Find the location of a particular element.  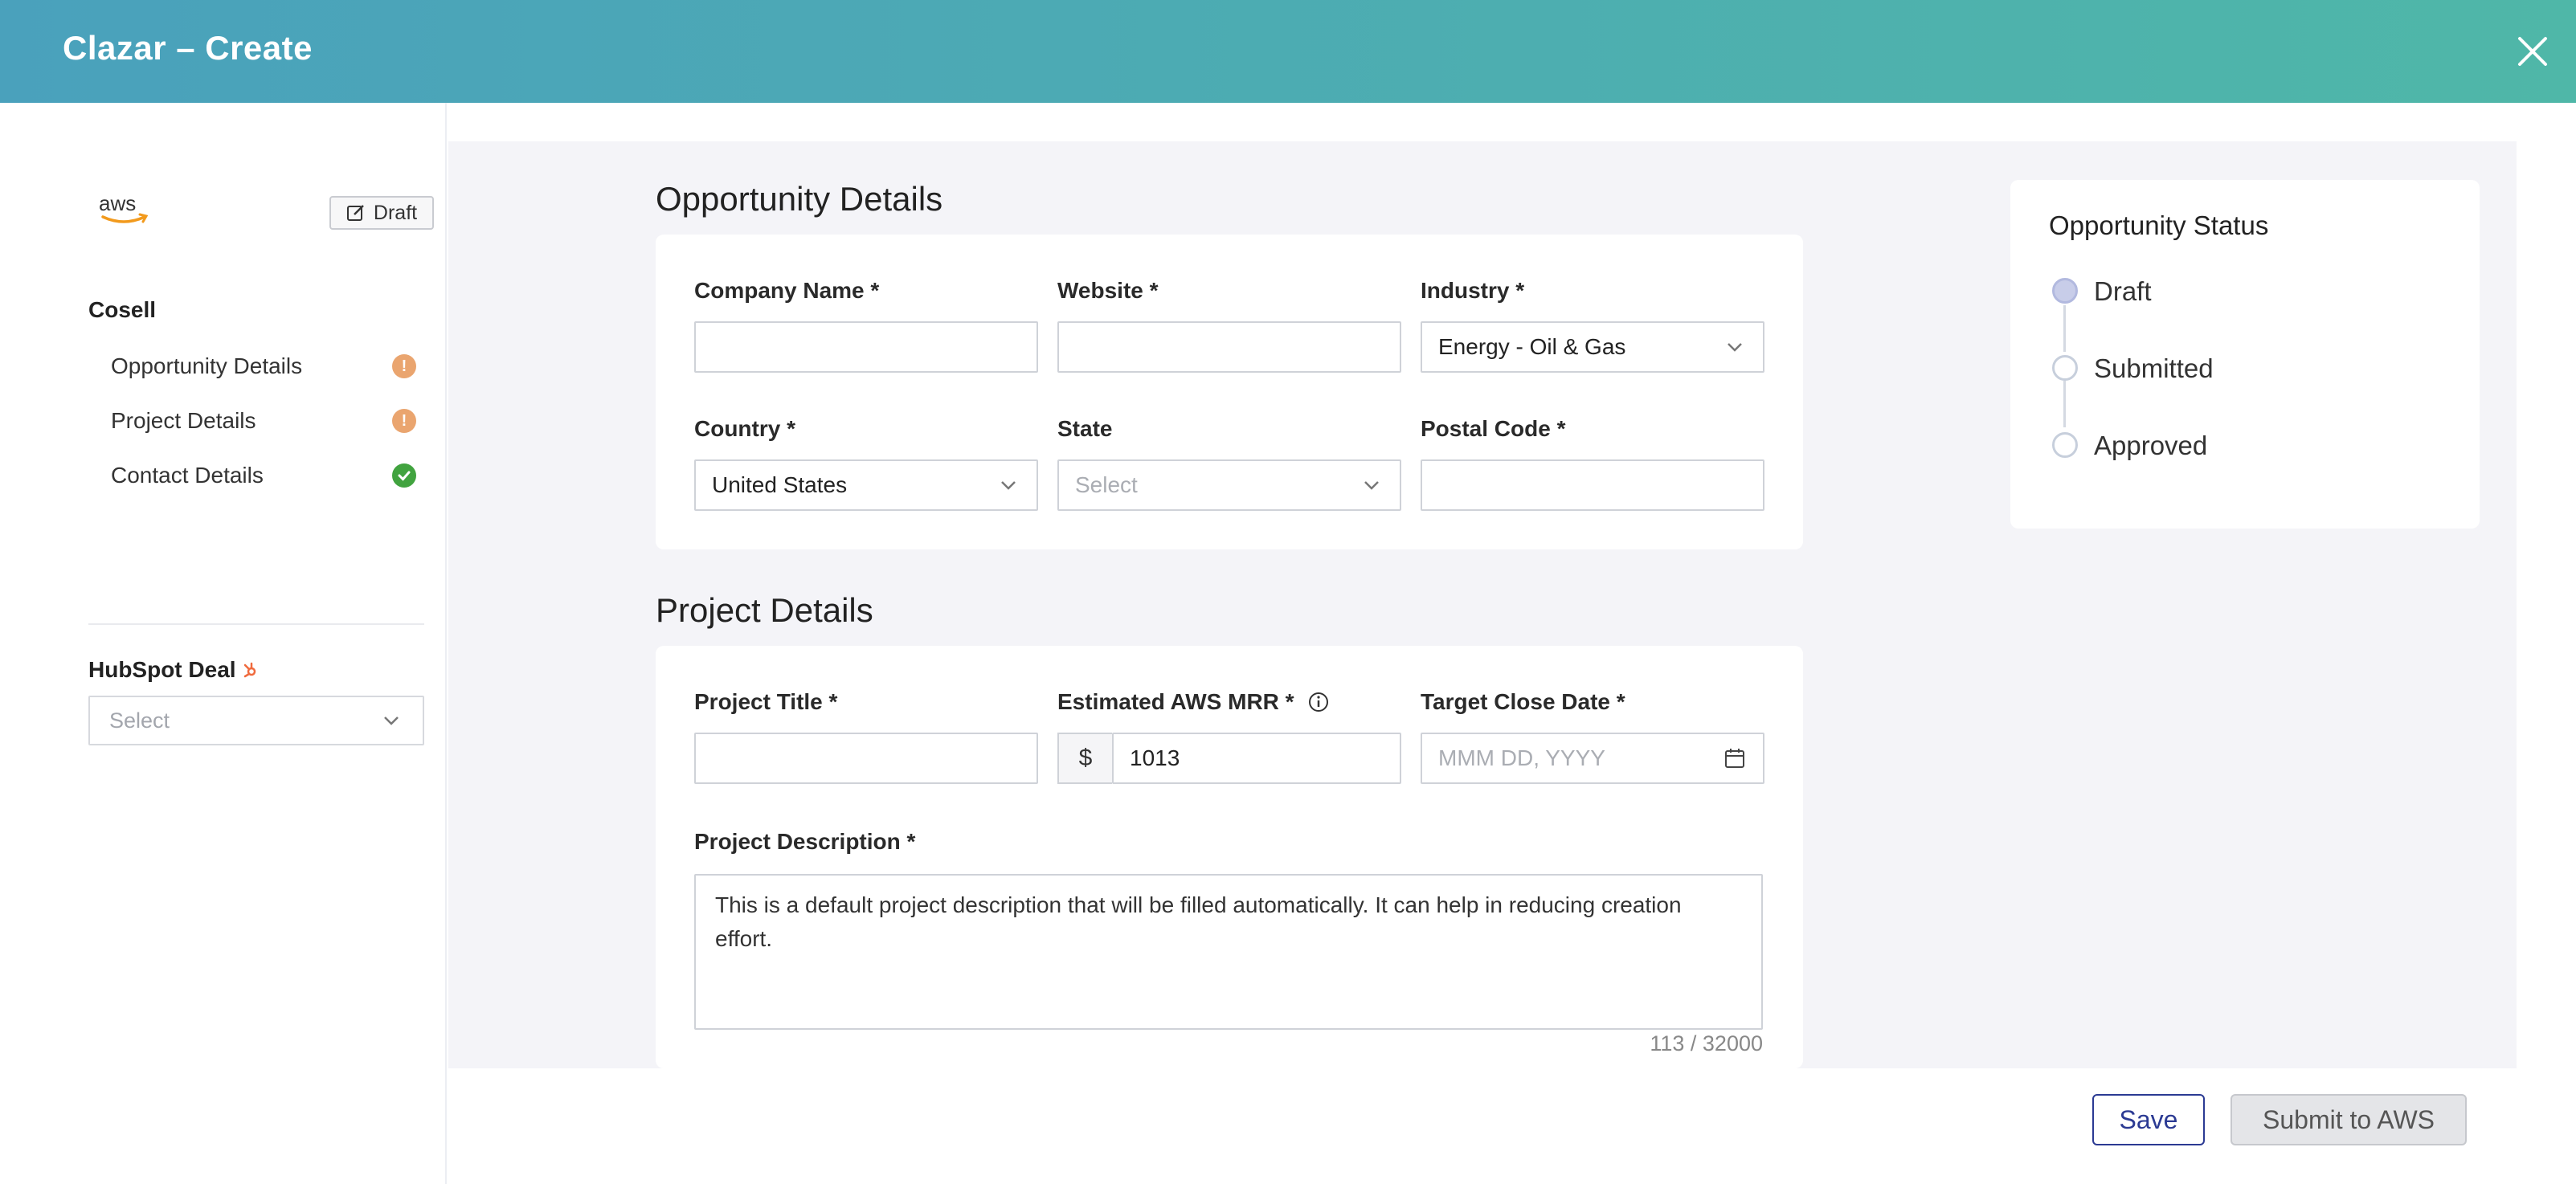

aws-mrr-field: $ 1013 is located at coordinates (1229, 758).